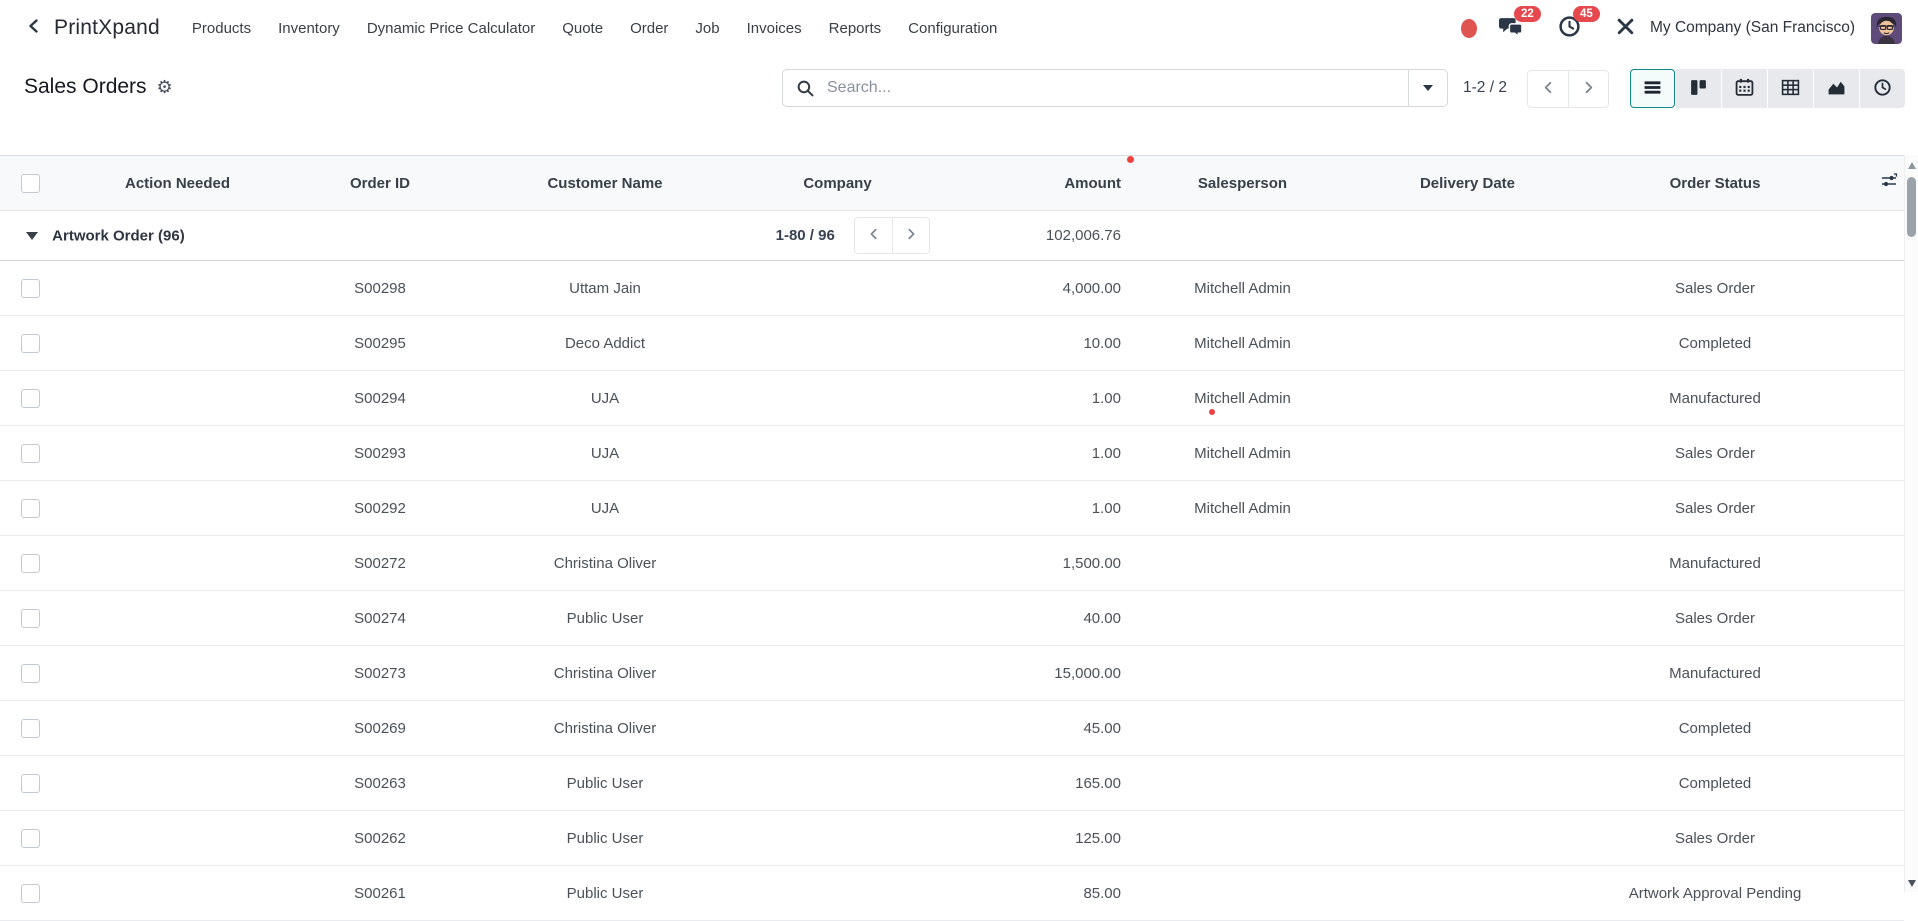 Image resolution: width=1918 pixels, height=921 pixels. What do you see at coordinates (605, 183) in the screenshot?
I see `column-header-customer-name: Customer Name` at bounding box center [605, 183].